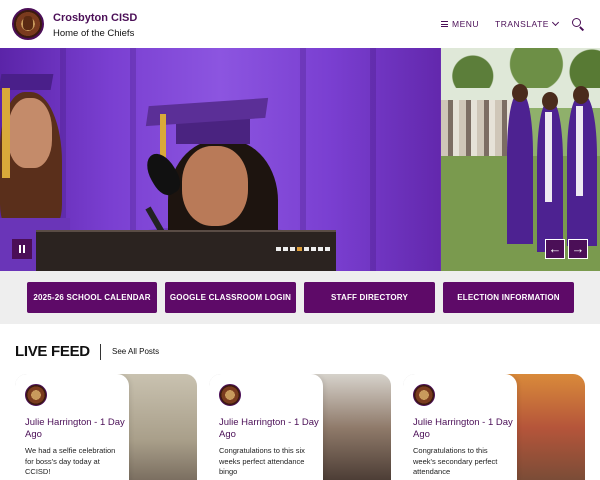 This screenshot has width=600, height=480. I want to click on live-feed-title: LIVE FEED, so click(52, 351).